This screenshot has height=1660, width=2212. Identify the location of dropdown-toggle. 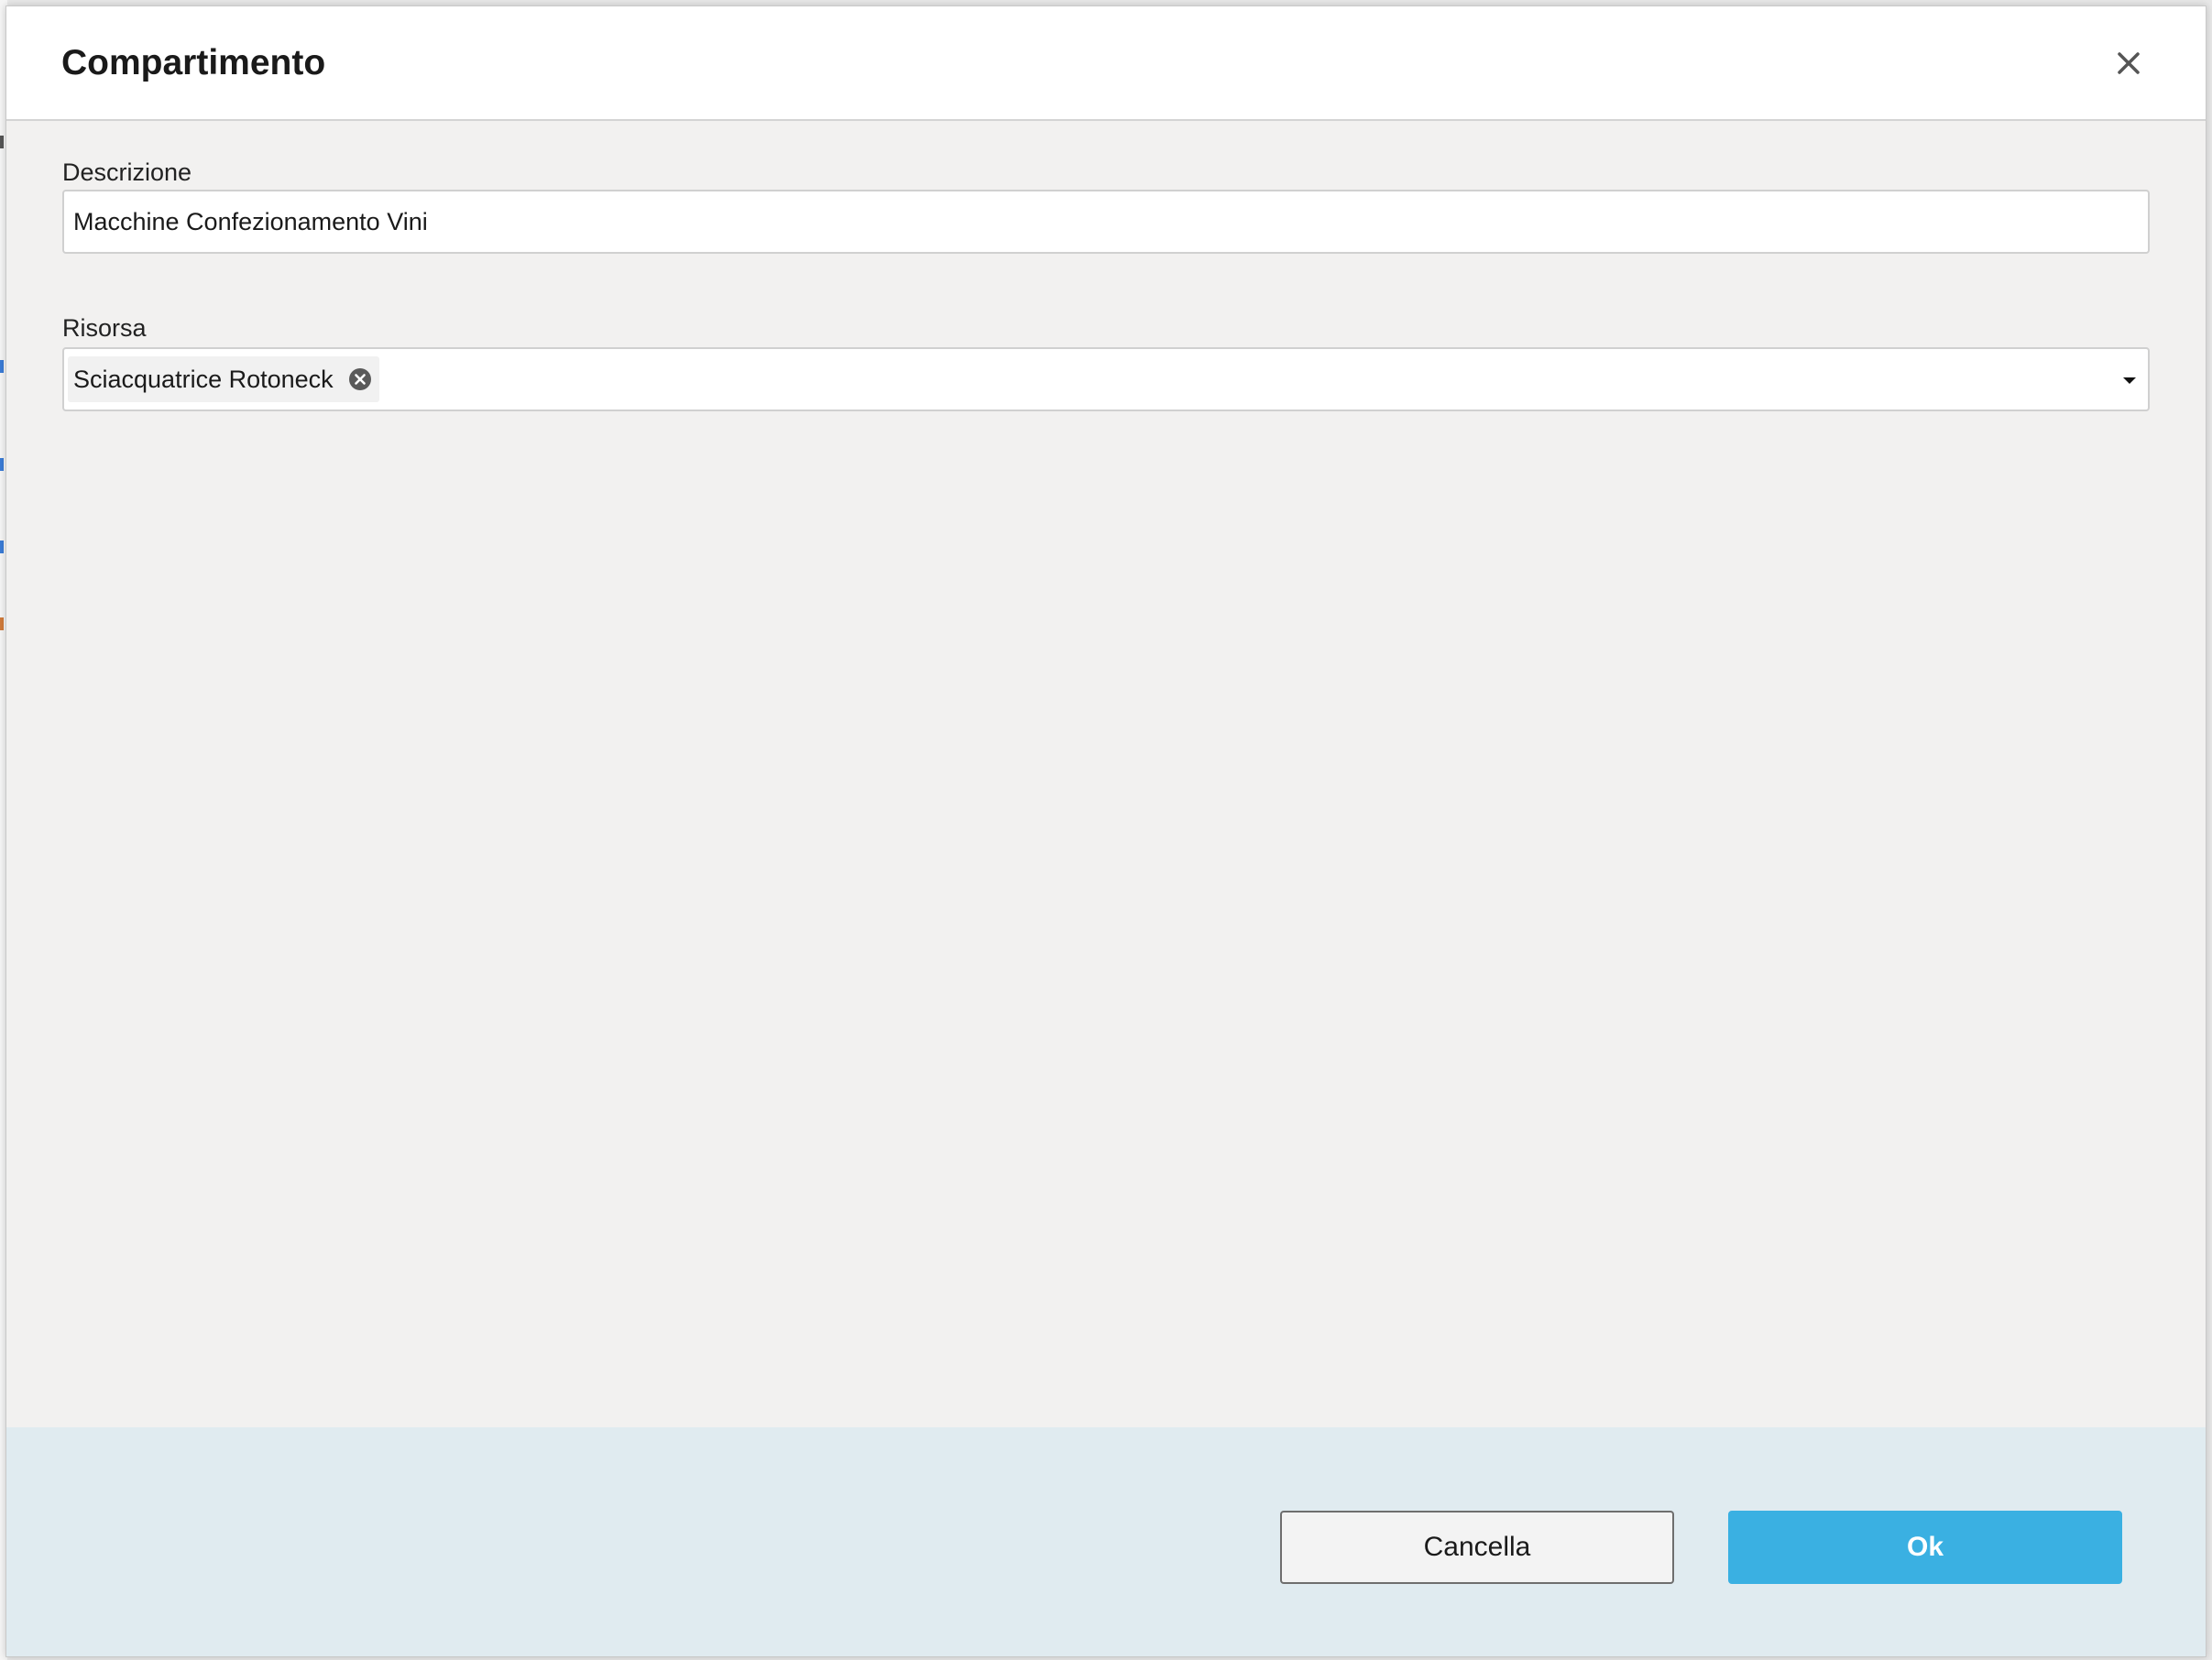
(2129, 380).